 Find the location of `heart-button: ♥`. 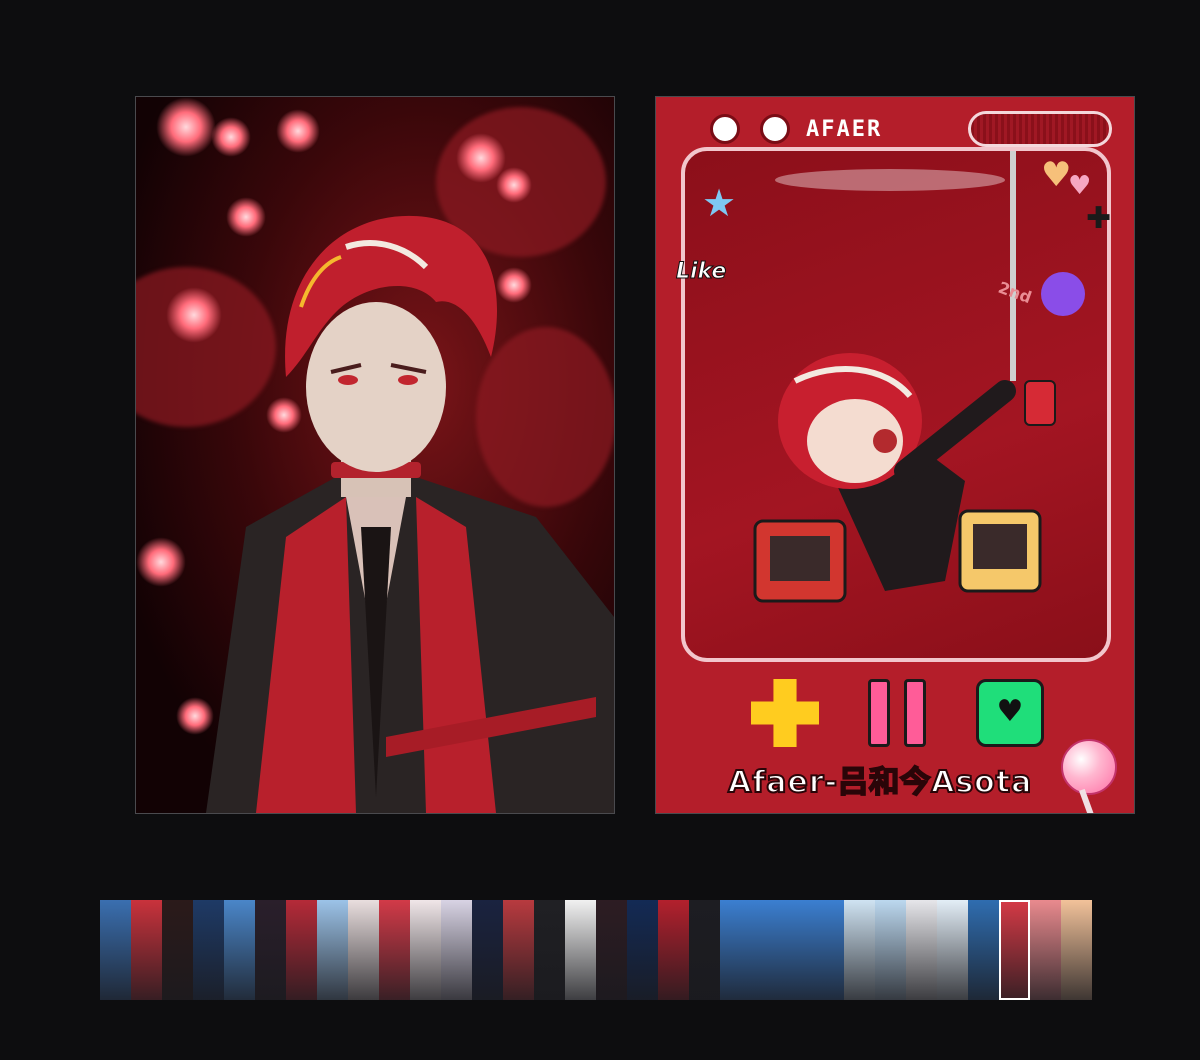

heart-button: ♥ is located at coordinates (1010, 713).